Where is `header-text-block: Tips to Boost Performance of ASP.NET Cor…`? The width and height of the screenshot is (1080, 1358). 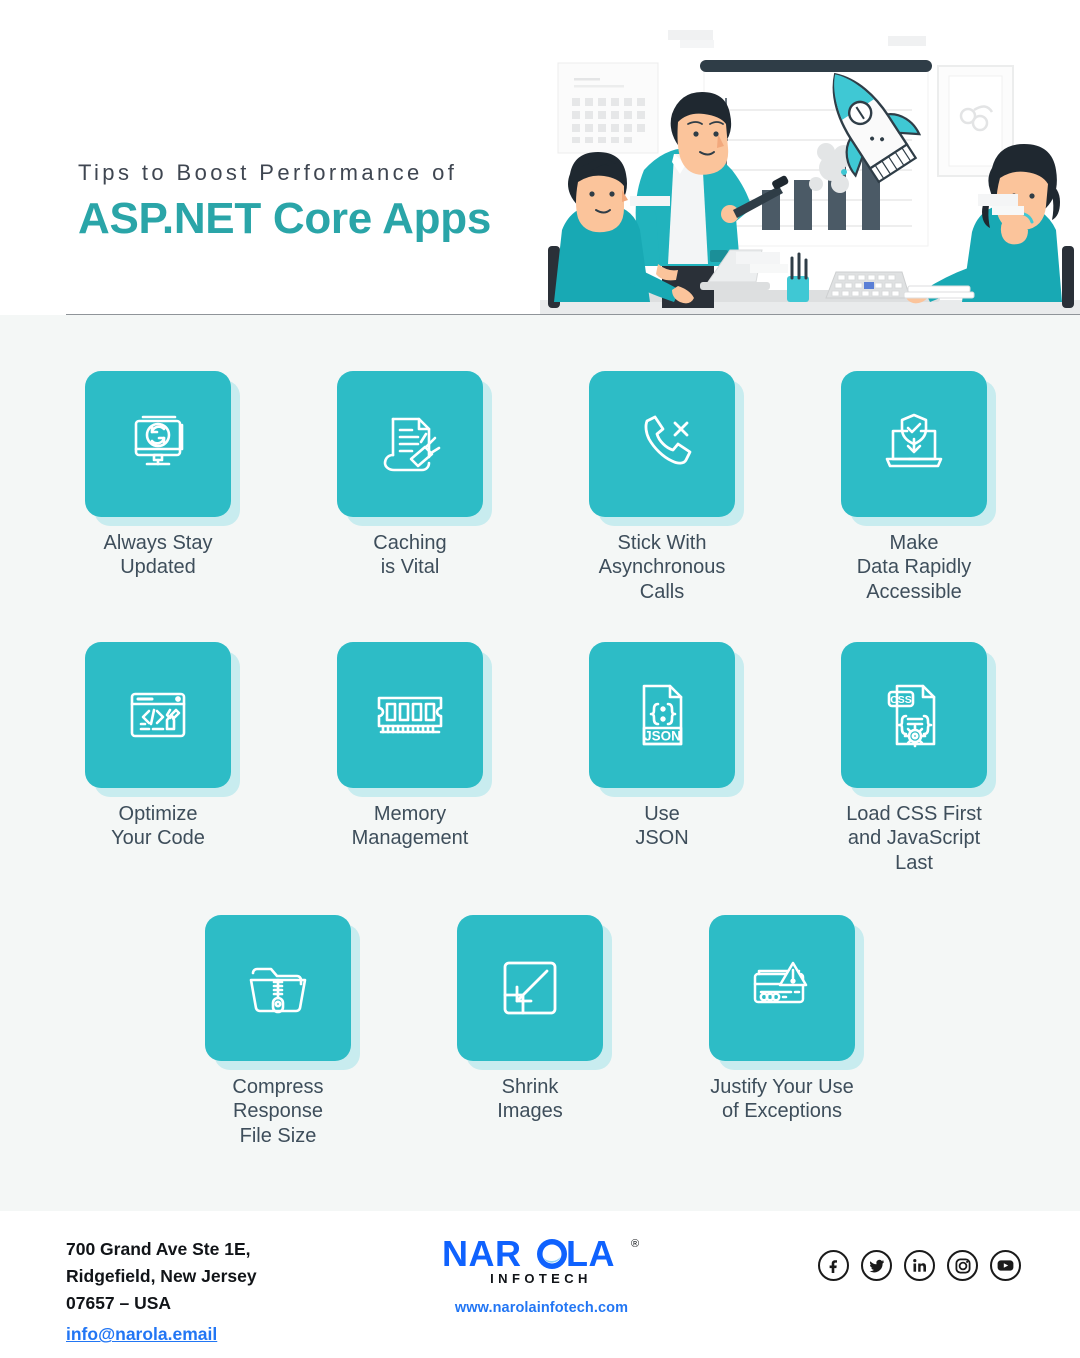 header-text-block: Tips to Boost Performance of ASP.NET Cor… is located at coordinates (284, 202).